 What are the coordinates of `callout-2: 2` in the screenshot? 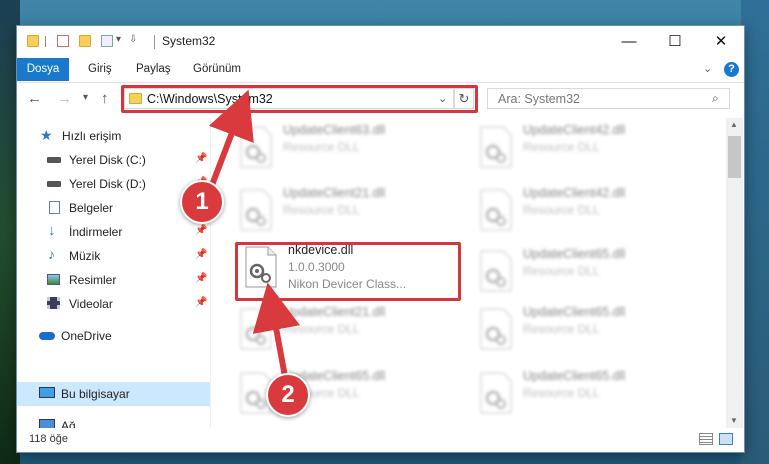 It's located at (288, 395).